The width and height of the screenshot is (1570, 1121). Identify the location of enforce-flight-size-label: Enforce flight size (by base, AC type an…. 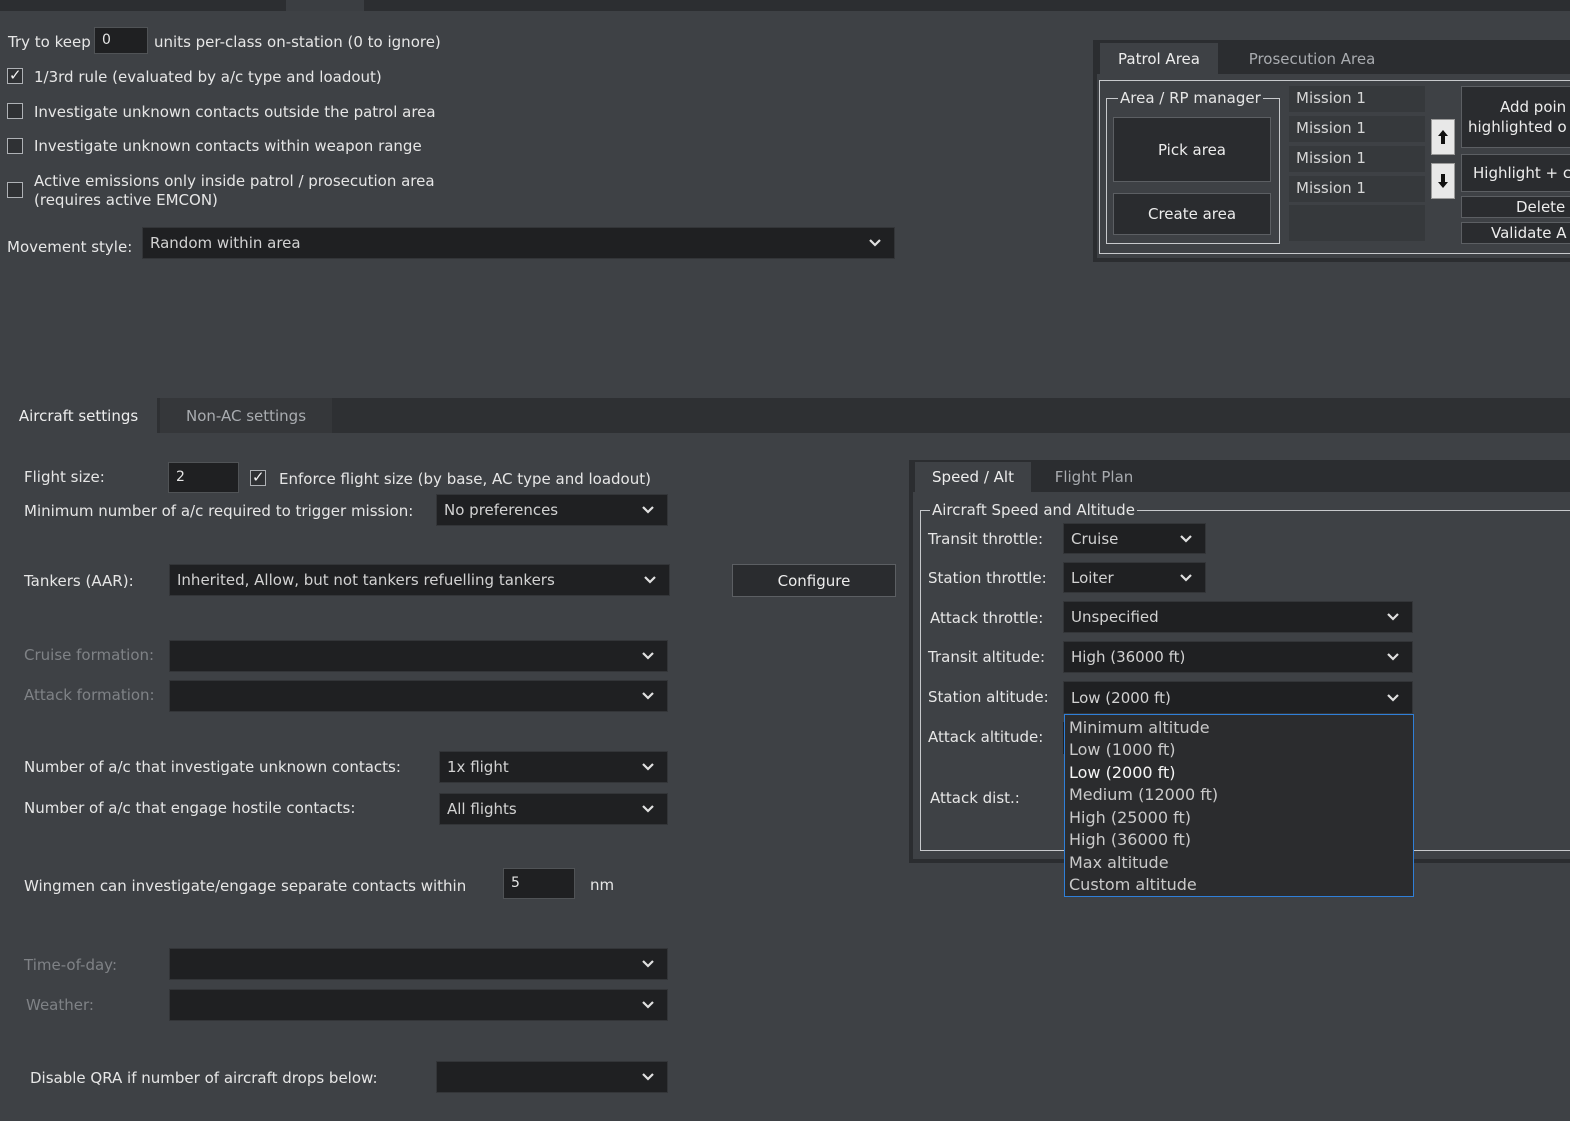
(465, 479).